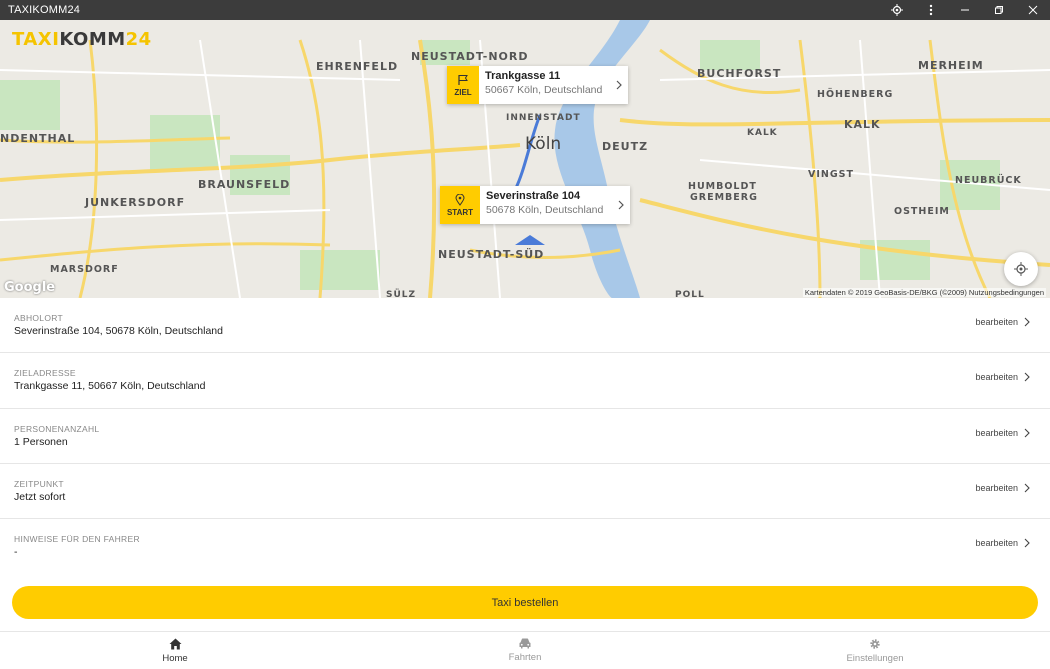 The width and height of the screenshot is (1050, 669). Describe the element at coordinates (875, 650) in the screenshot. I see `nav-settings: Einstellungen` at that location.